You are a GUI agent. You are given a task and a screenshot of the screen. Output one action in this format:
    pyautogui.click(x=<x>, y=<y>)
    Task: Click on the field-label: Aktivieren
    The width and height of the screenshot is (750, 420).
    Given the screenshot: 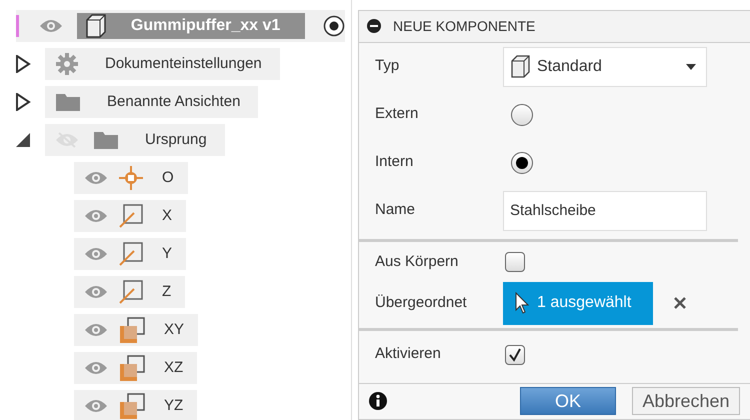 What is the action you would take?
    pyautogui.click(x=408, y=354)
    